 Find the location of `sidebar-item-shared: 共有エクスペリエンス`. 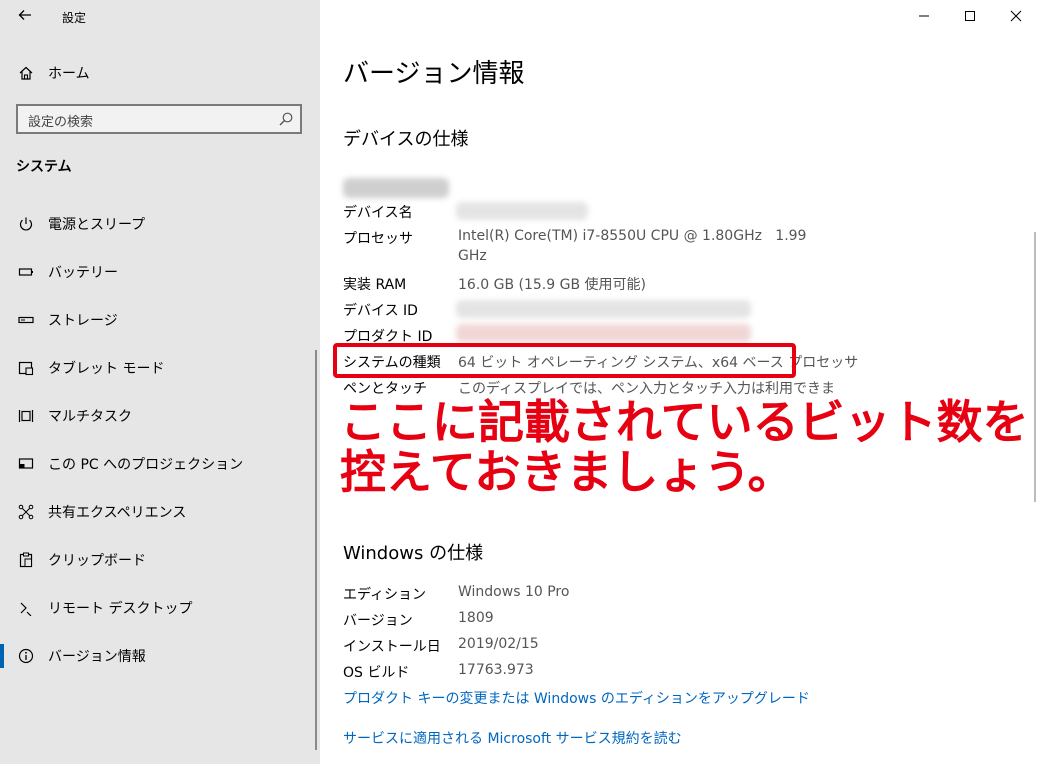

sidebar-item-shared: 共有エクスペリエンス is located at coordinates (101, 512).